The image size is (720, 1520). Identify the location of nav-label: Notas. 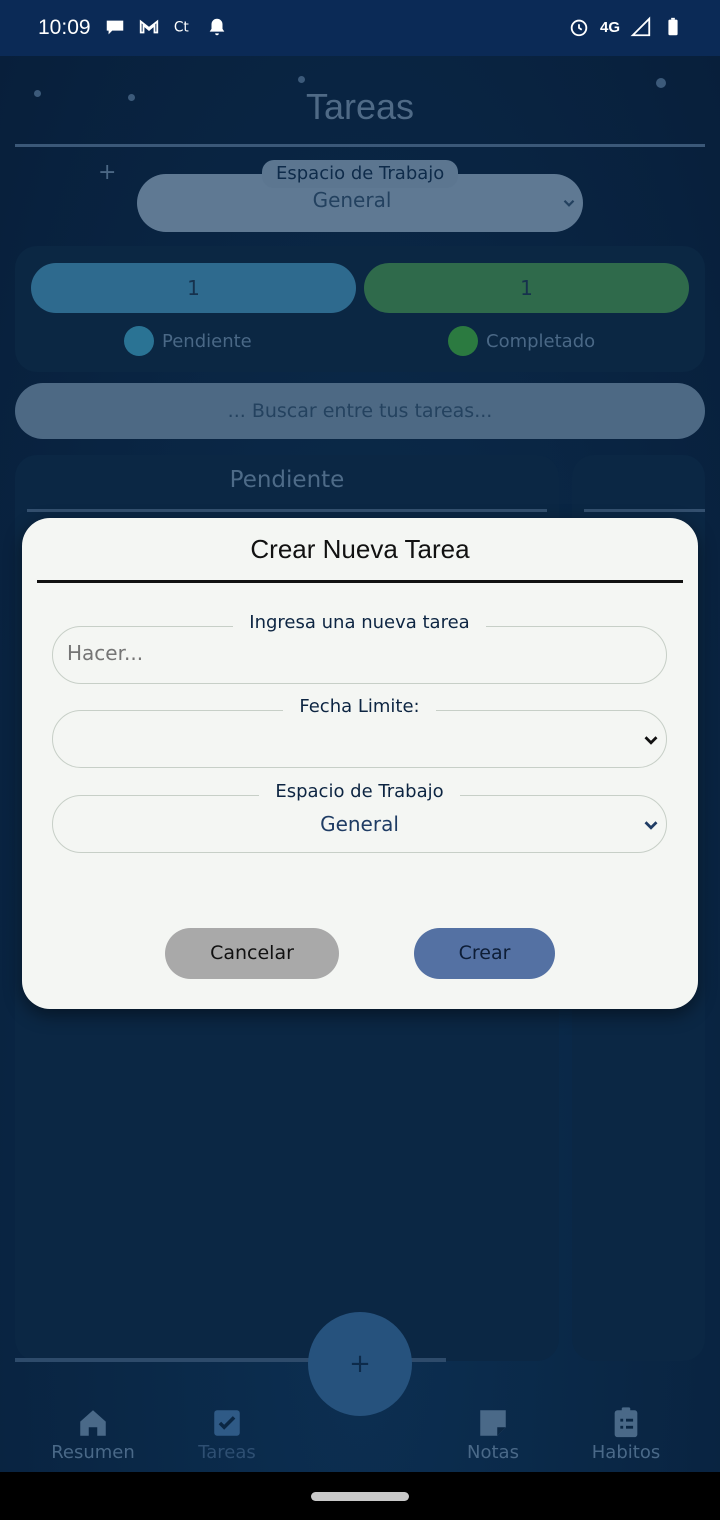
(493, 1452).